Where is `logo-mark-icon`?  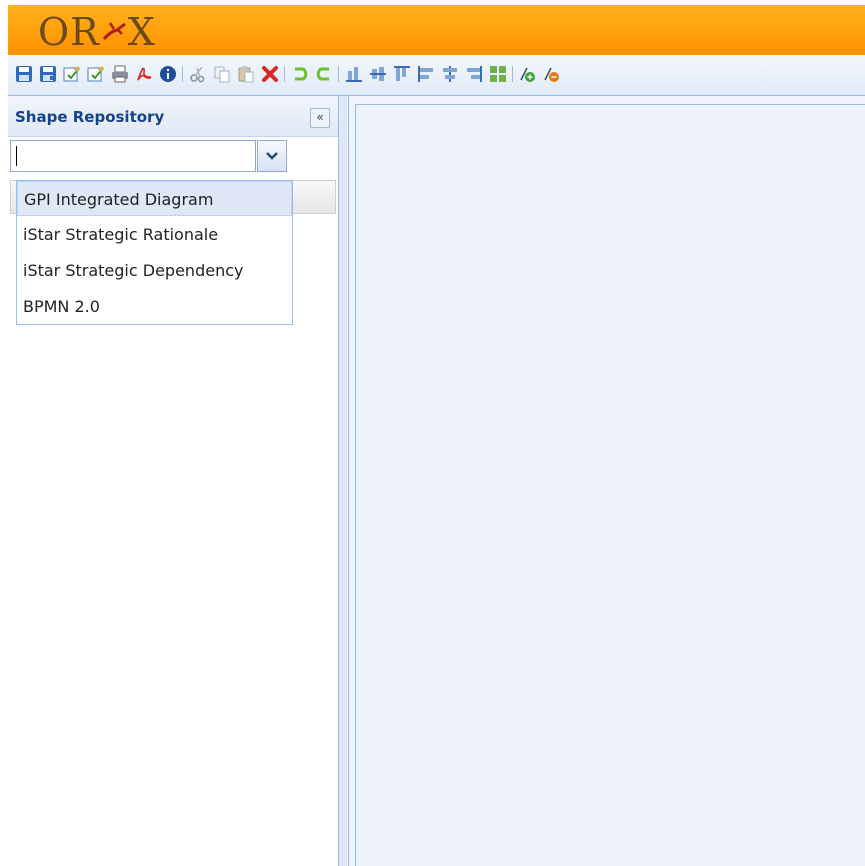
logo-mark-icon is located at coordinates (114, 31).